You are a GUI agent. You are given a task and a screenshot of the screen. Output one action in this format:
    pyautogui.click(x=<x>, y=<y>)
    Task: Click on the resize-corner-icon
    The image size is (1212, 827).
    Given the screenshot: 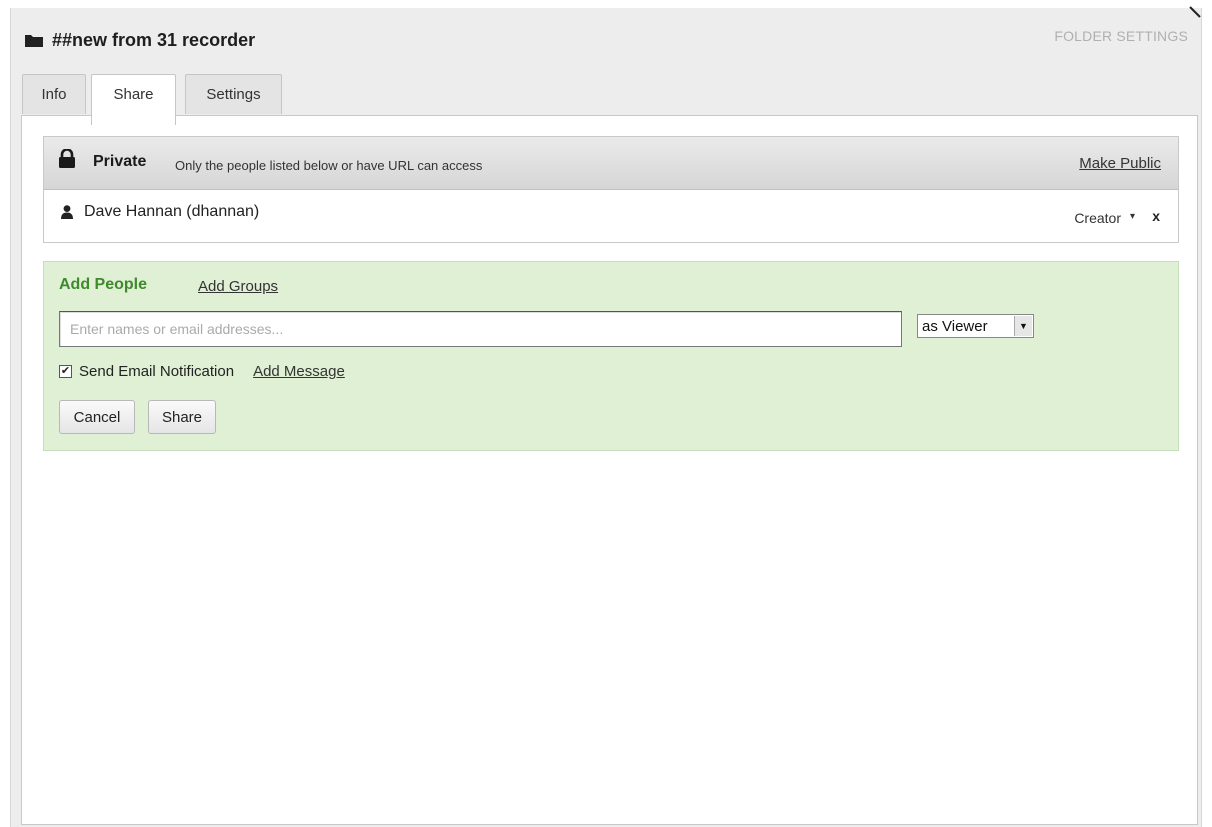 What is the action you would take?
    pyautogui.click(x=1195, y=12)
    